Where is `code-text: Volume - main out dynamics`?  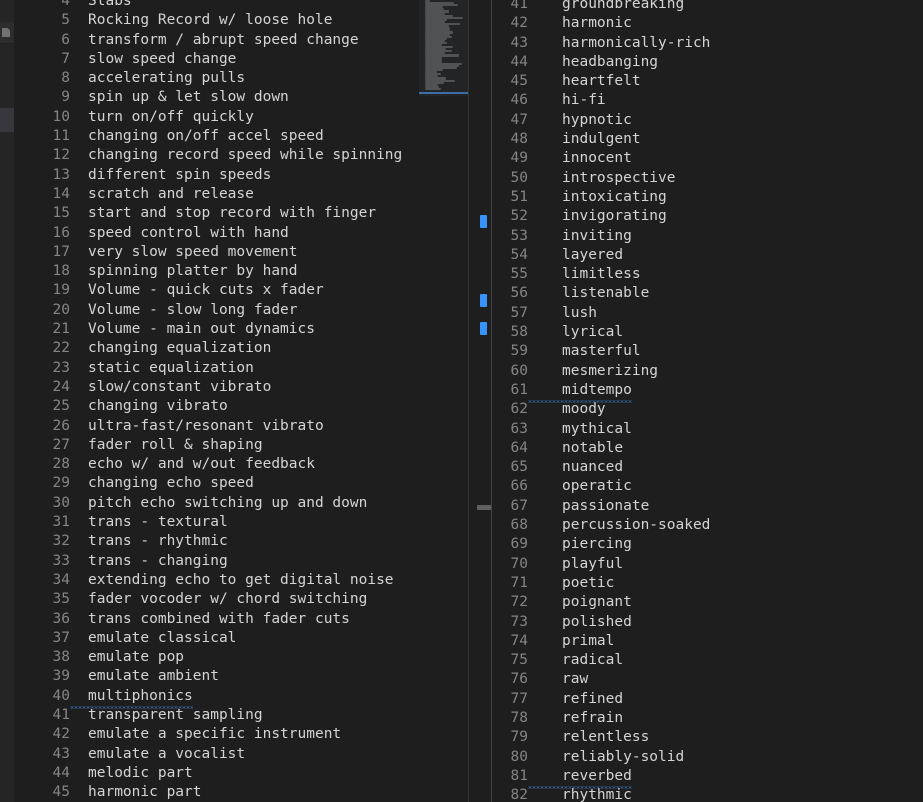 code-text: Volume - main out dynamics is located at coordinates (192, 329).